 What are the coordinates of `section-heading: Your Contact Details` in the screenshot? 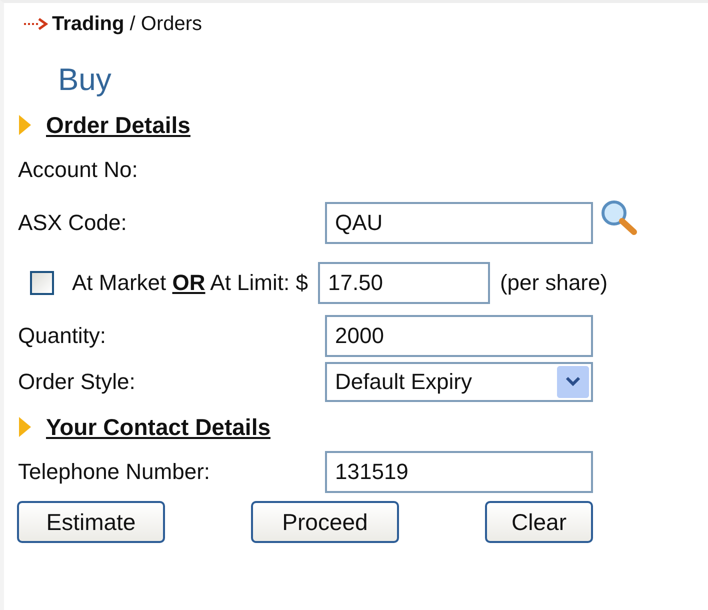 It's located at (158, 427).